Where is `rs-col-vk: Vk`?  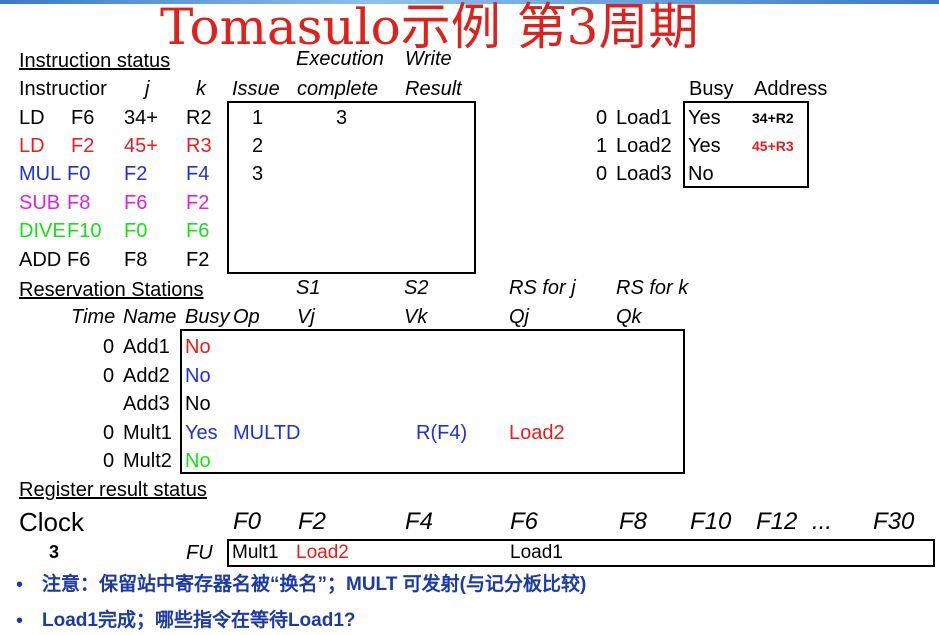 rs-col-vk: Vk is located at coordinates (416, 317).